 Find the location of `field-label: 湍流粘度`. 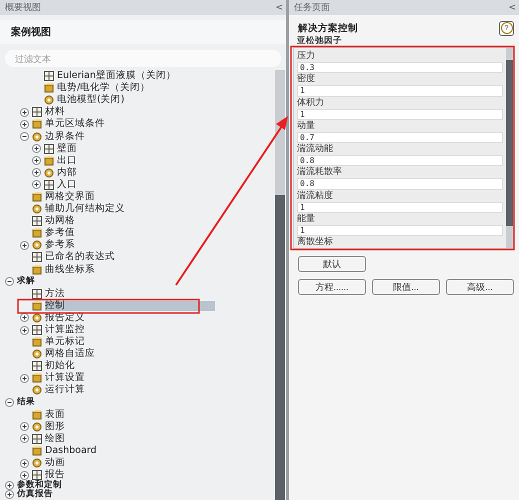

field-label: 湍流粘度 is located at coordinates (315, 196).